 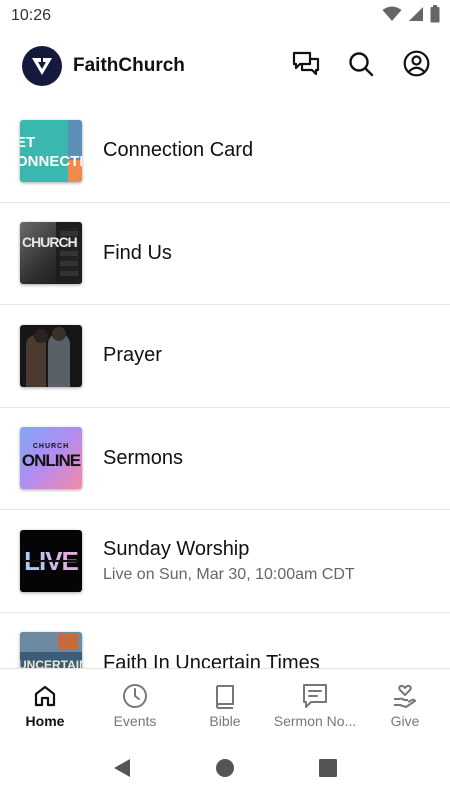 I want to click on system-nav-bar, so click(x=225, y=770).